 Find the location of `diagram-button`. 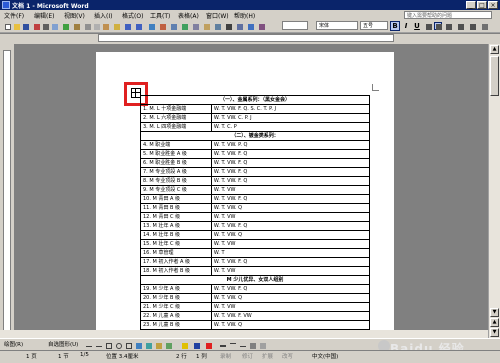

diagram-button is located at coordinates (148, 345).